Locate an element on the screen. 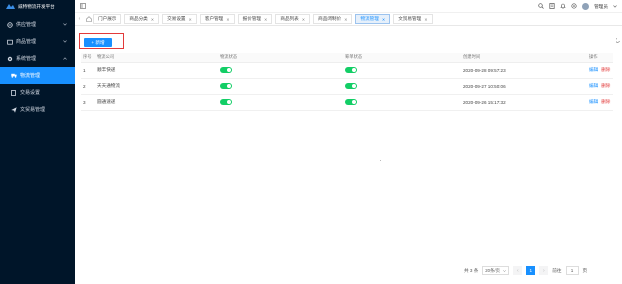  settings-icon is located at coordinates (574, 6).